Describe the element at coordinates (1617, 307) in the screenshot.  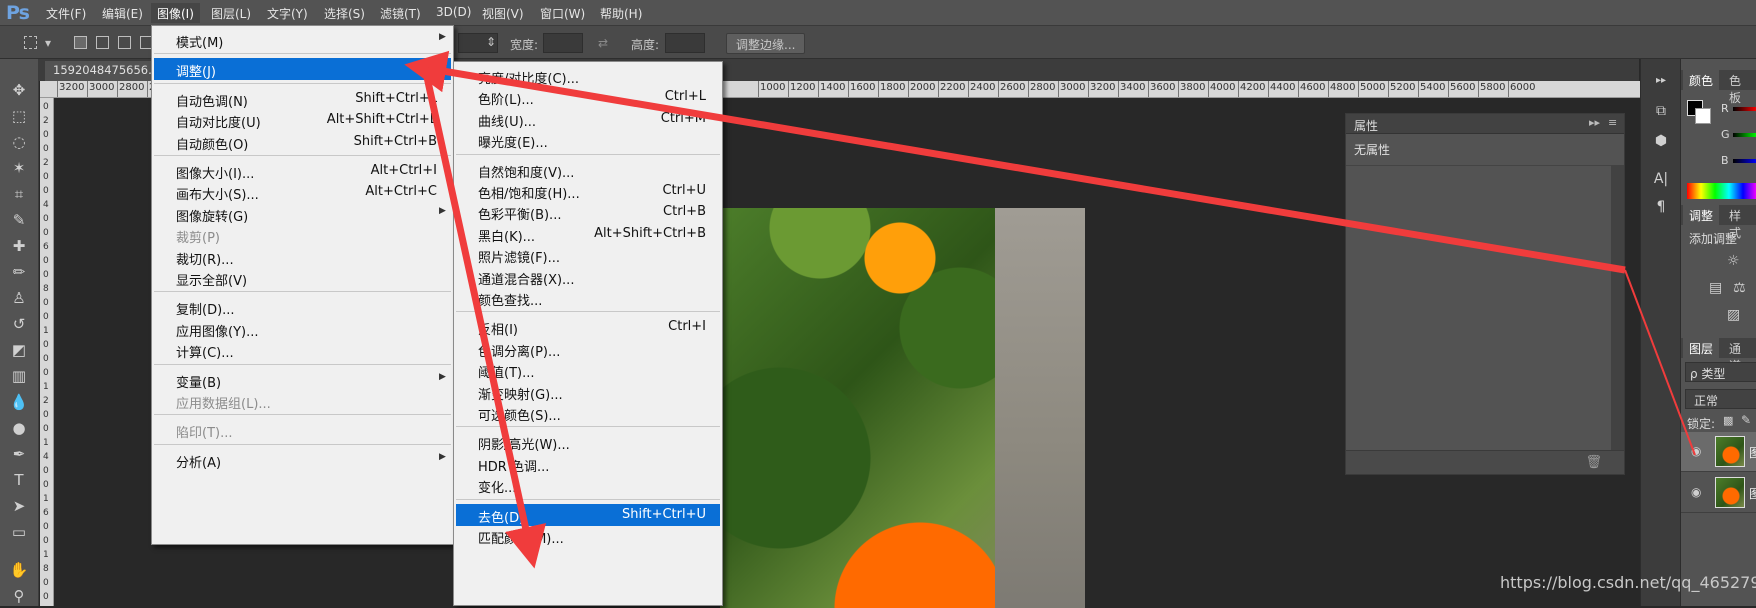
I see `properties-scrollbar` at that location.